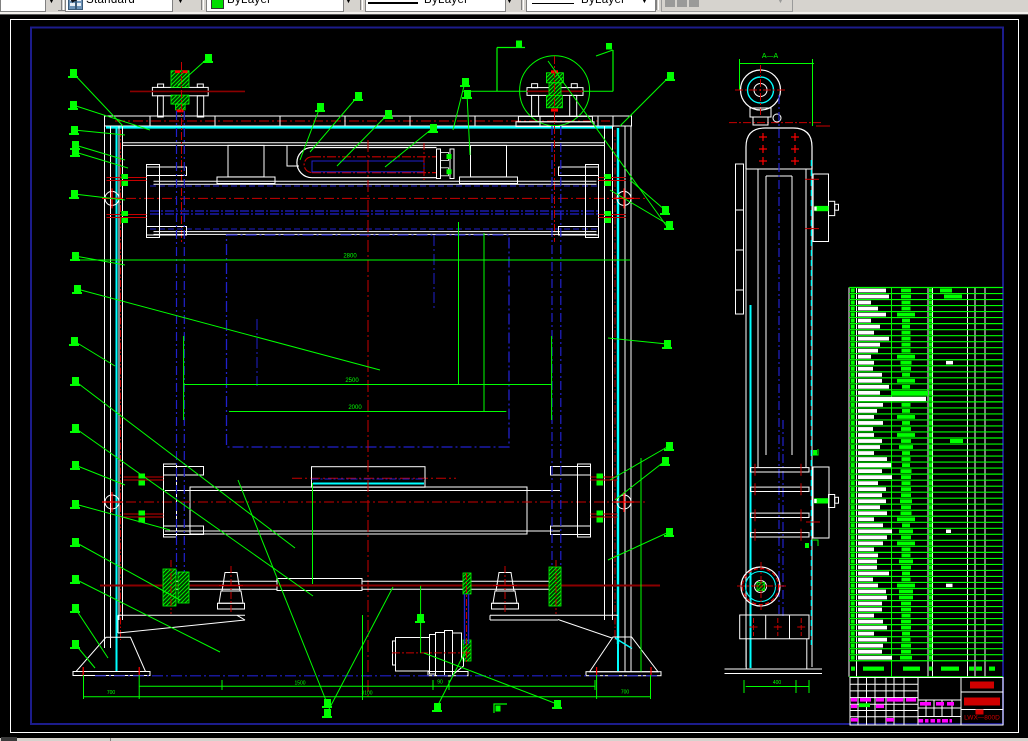 Image resolution: width=1028 pixels, height=741 pixels. I want to click on svg-text: 3100, so click(366, 694).